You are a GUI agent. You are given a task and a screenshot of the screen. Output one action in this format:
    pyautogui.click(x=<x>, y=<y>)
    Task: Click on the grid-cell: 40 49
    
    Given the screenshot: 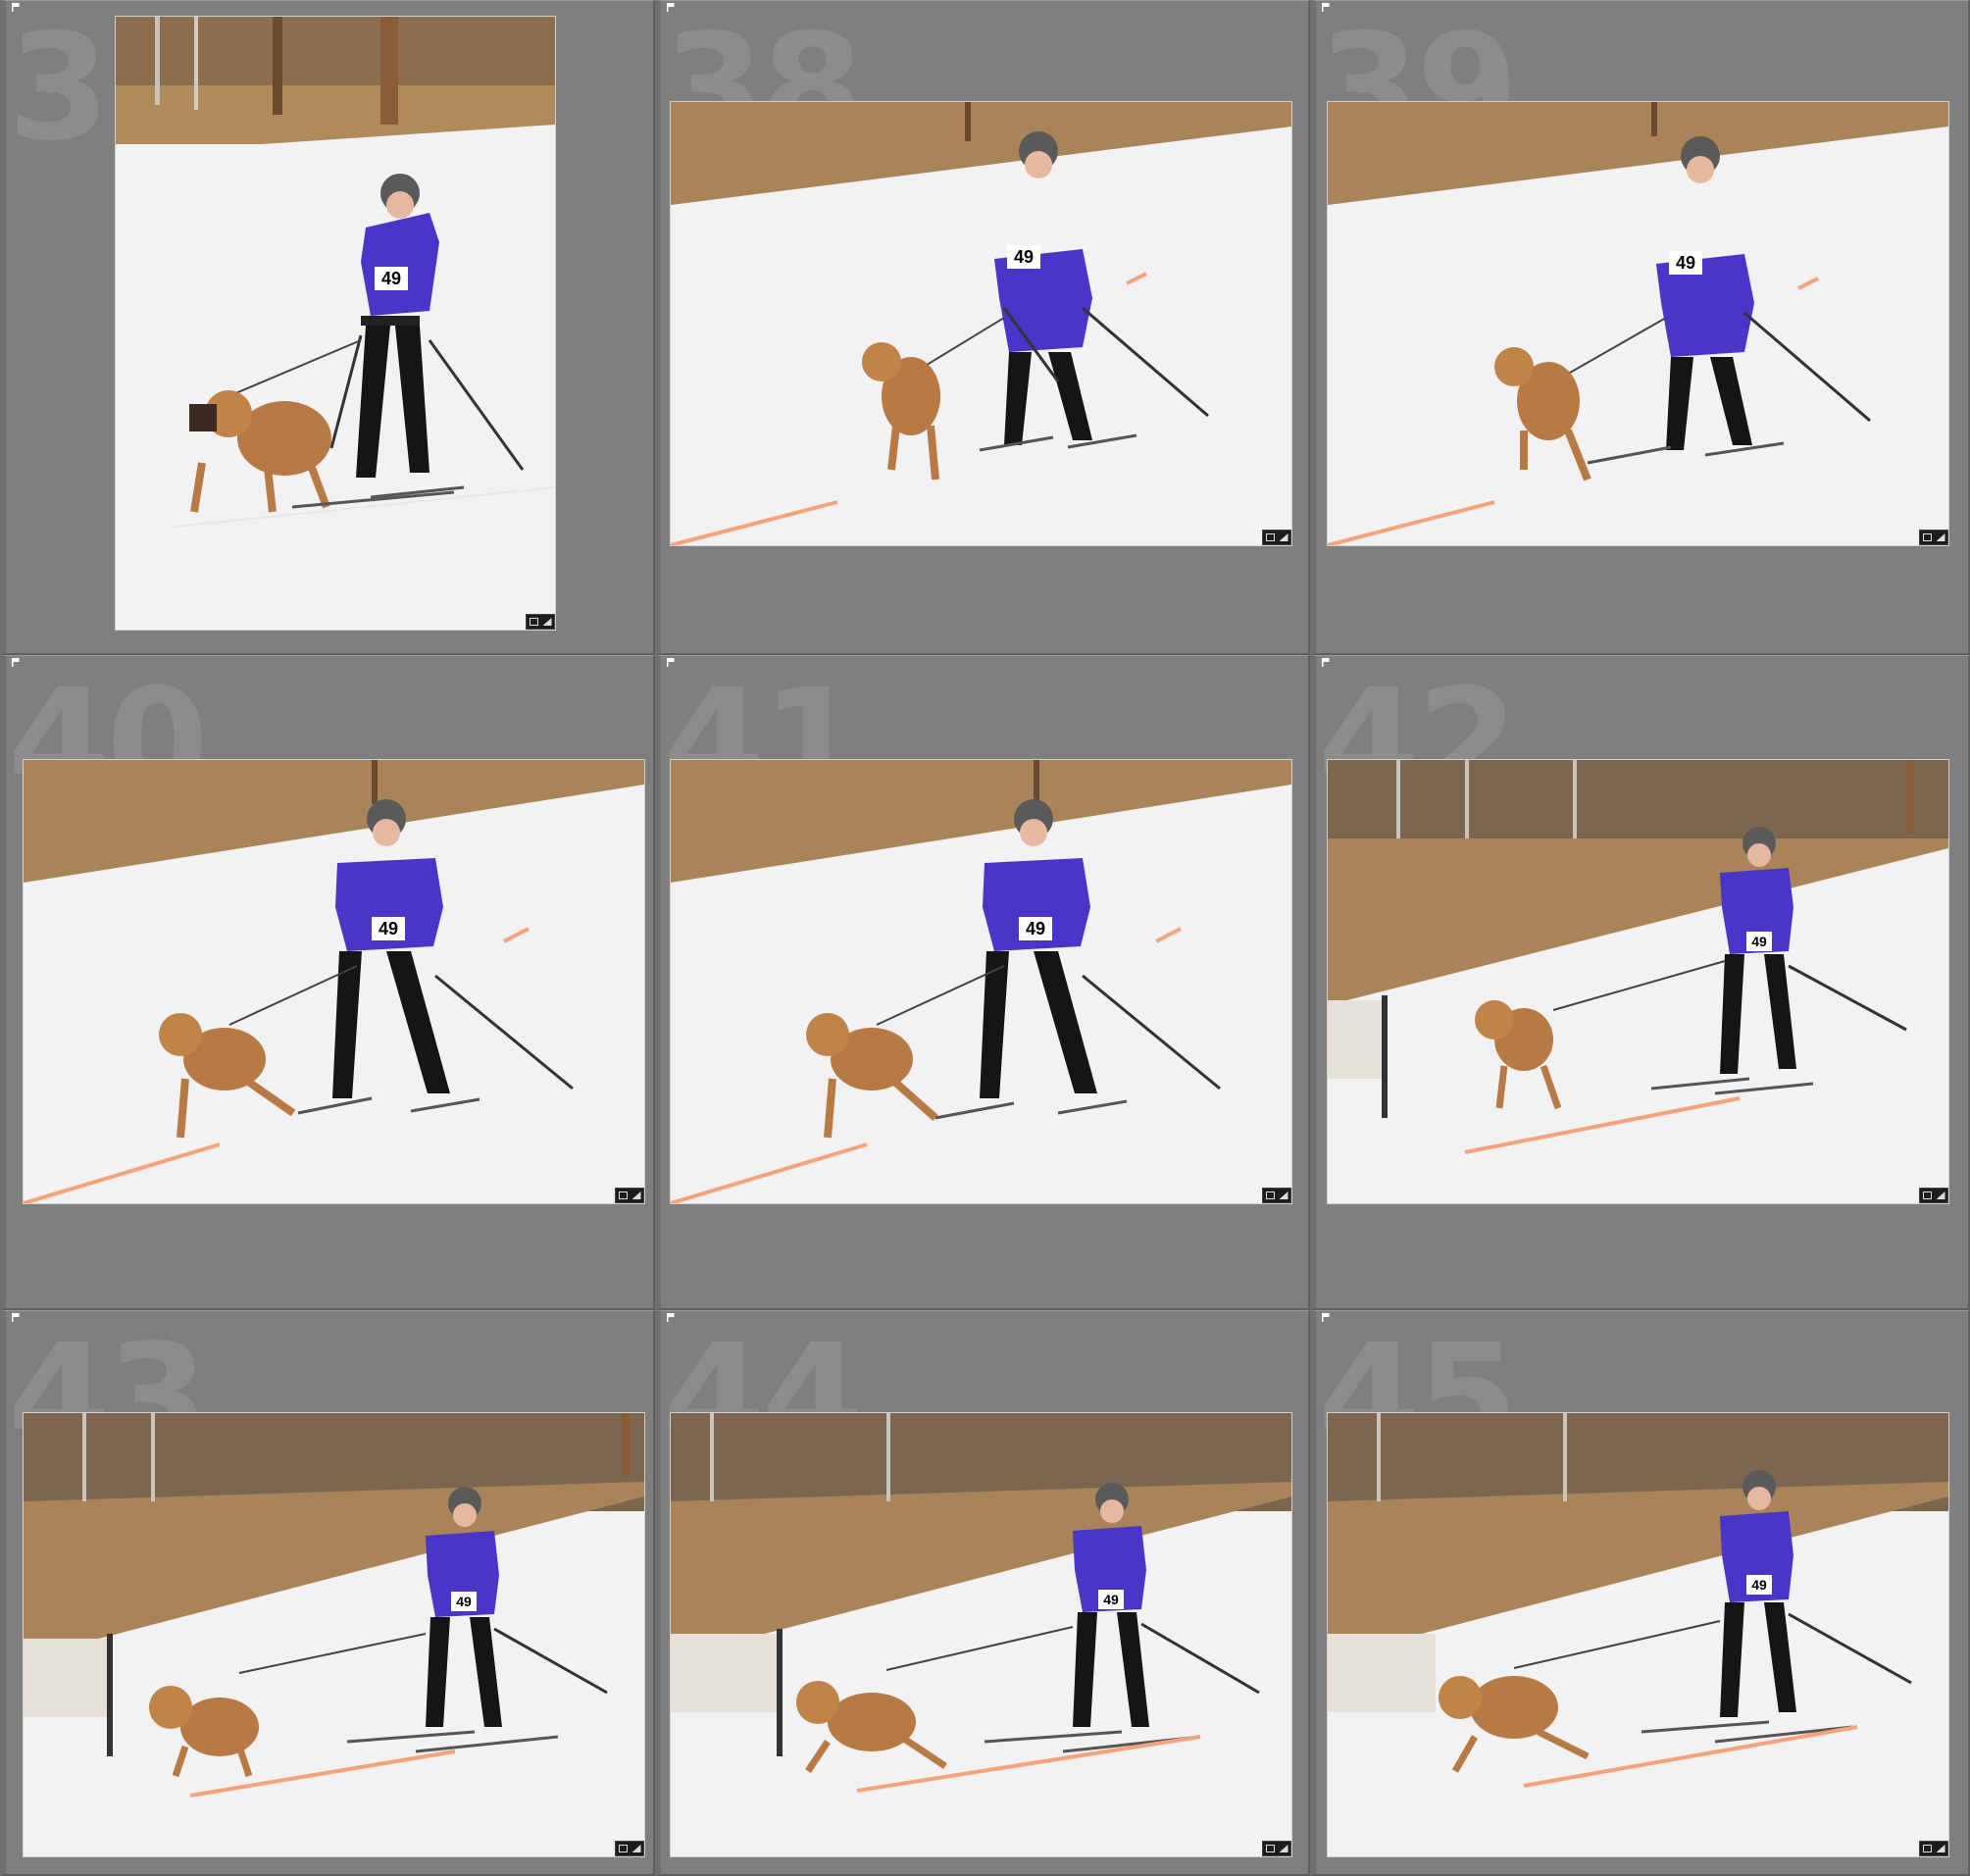 What is the action you would take?
    pyautogui.click(x=327, y=982)
    